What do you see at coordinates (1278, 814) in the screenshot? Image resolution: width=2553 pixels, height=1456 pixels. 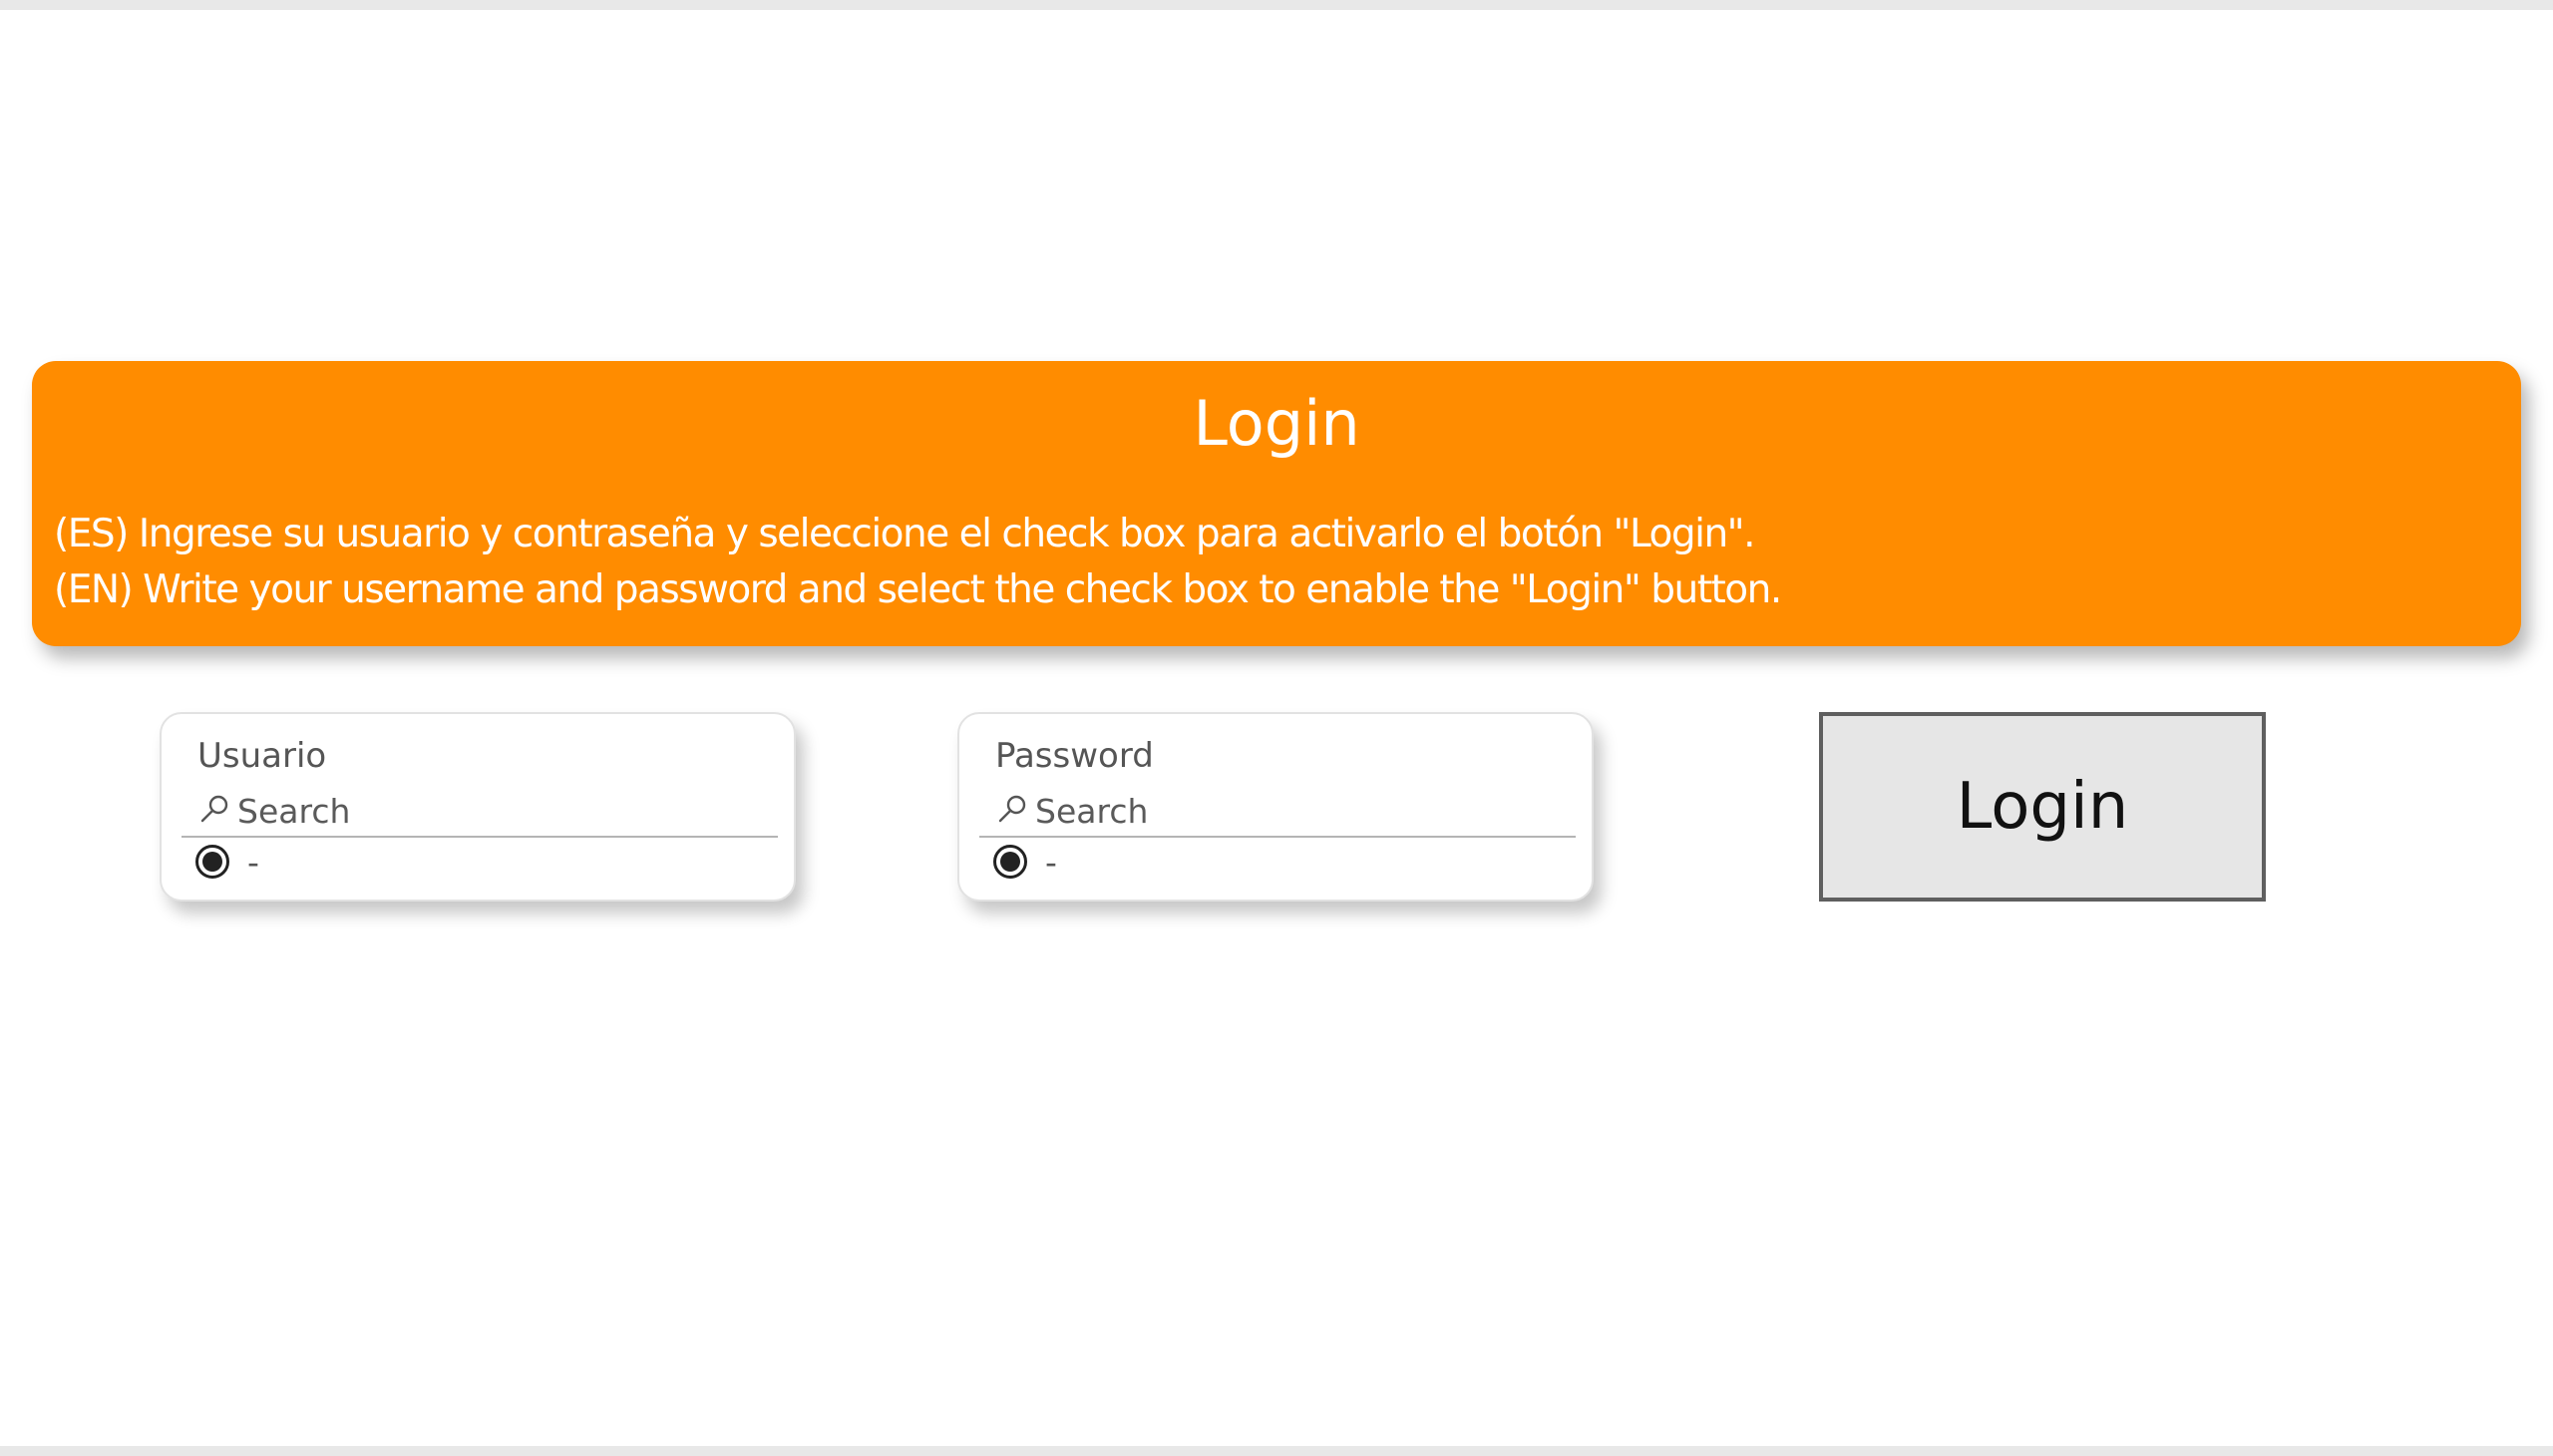 I see `password-search-field: Search` at bounding box center [1278, 814].